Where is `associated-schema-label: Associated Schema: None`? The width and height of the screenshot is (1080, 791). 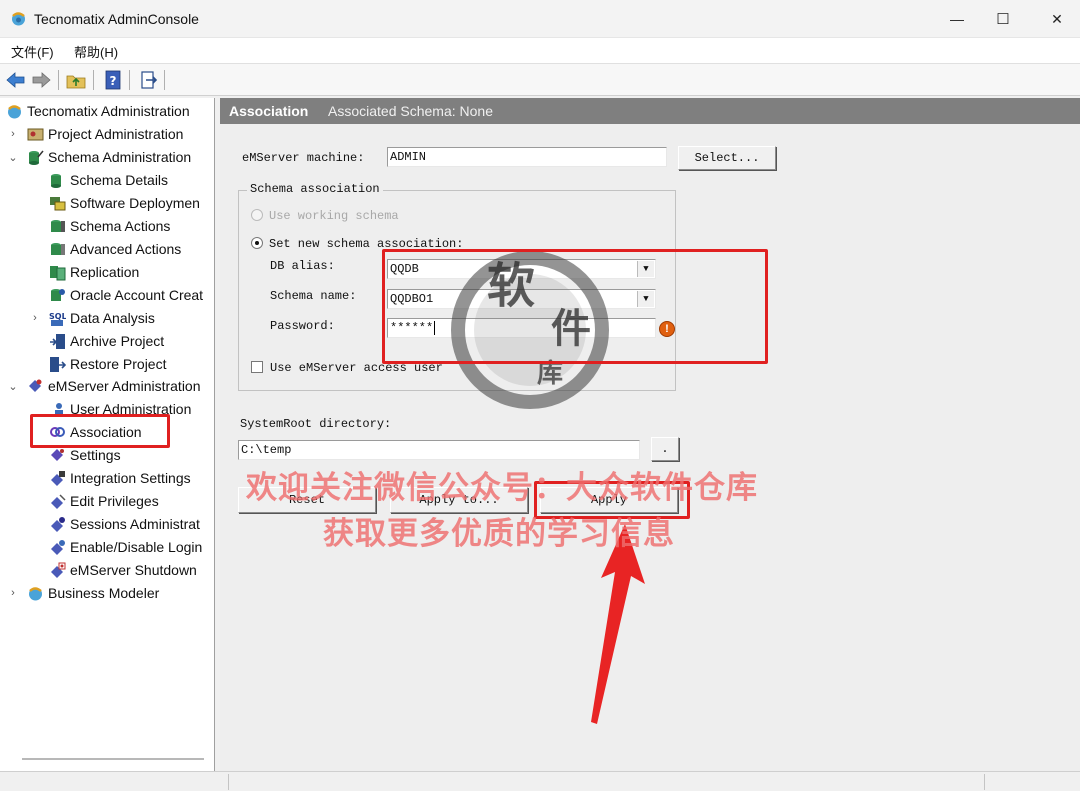 associated-schema-label: Associated Schema: None is located at coordinates (410, 111).